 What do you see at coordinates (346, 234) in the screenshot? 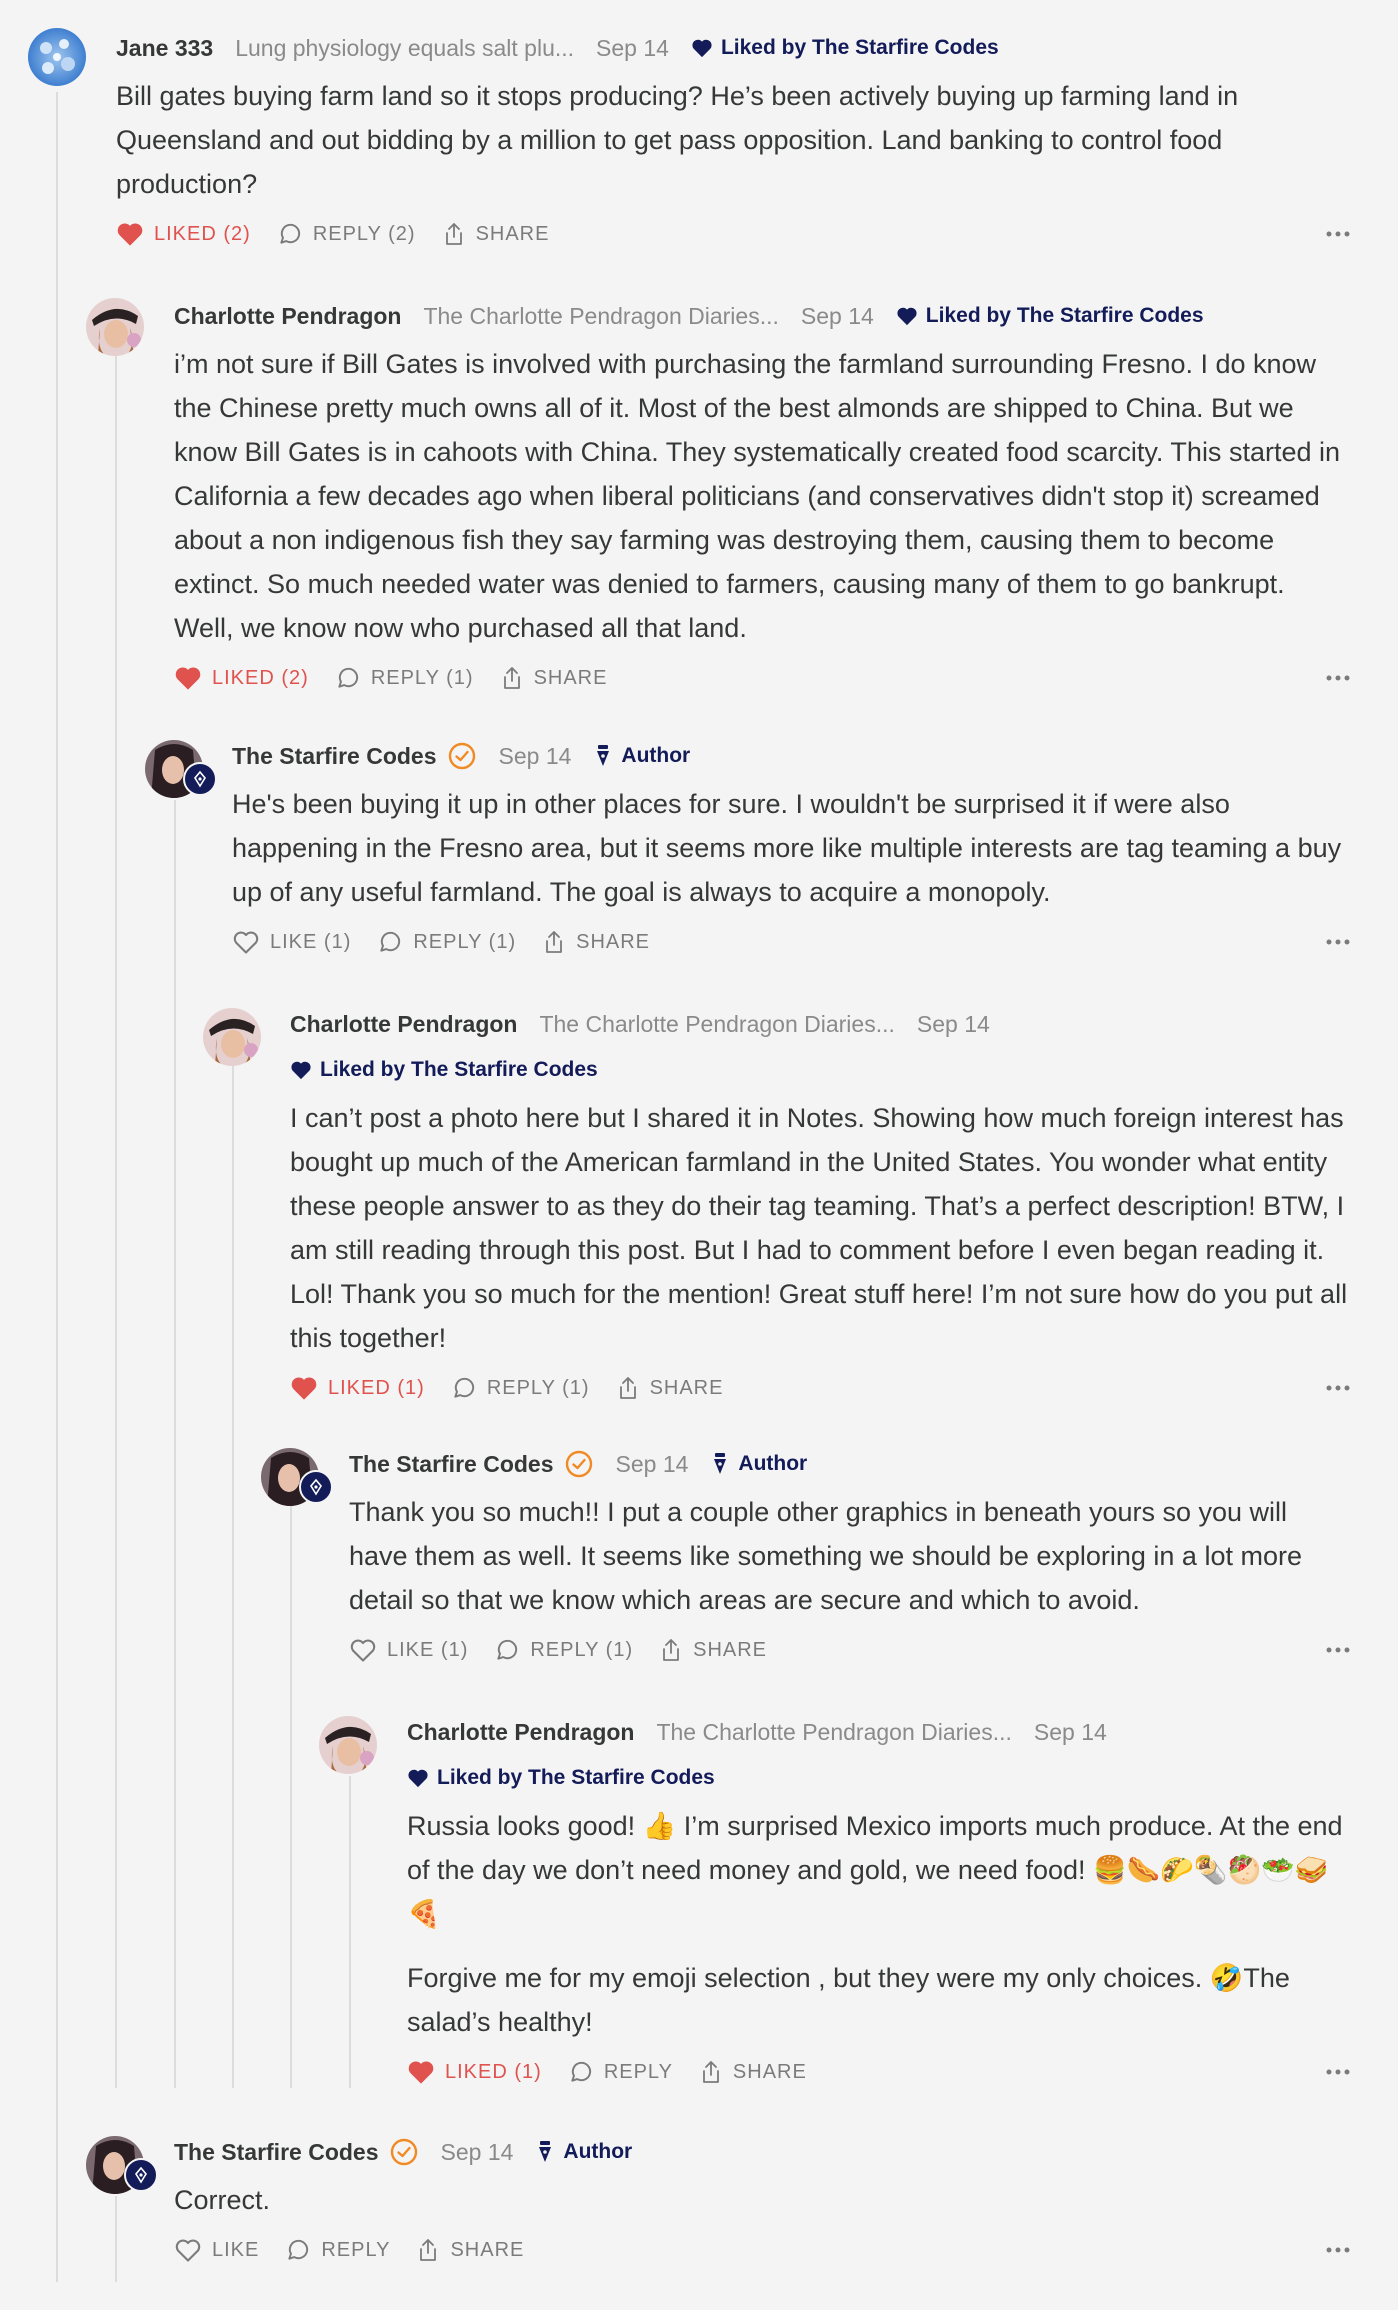
I see `reply-button: REPLY (2)` at bounding box center [346, 234].